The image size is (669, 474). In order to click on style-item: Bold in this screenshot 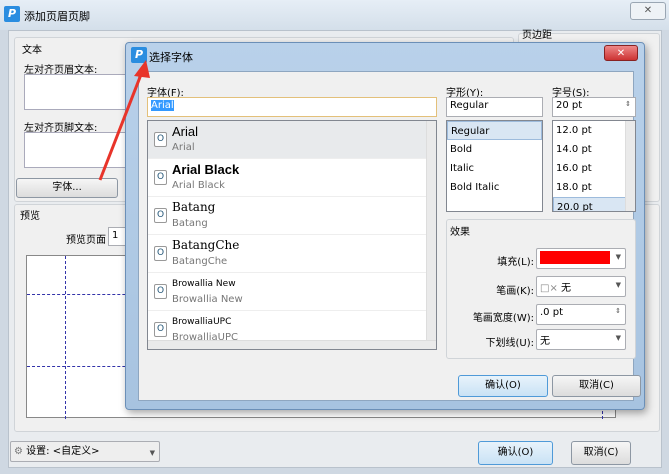, I will do `click(494, 149)`.